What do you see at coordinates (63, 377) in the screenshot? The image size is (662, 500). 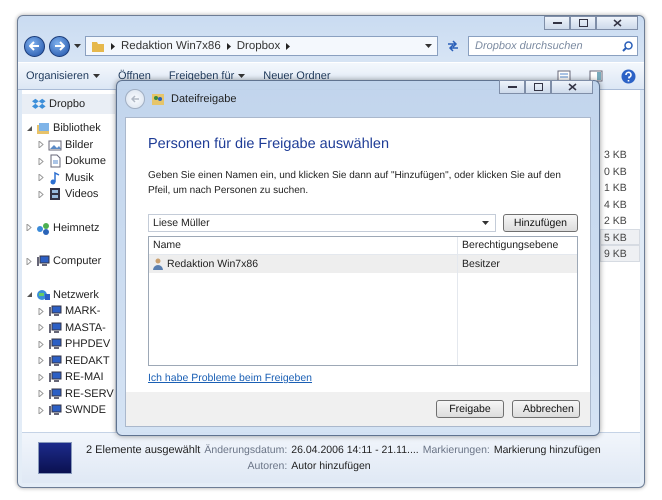 I see `tree-item: RE-MAI` at bounding box center [63, 377].